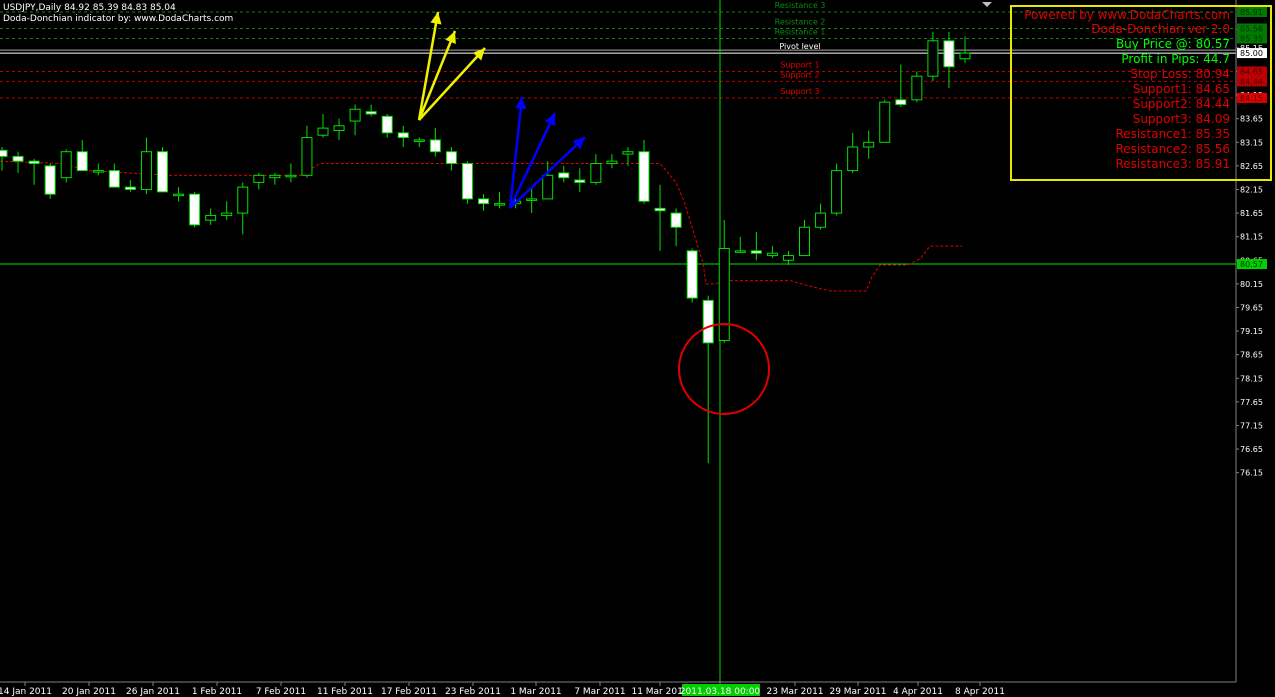 This screenshot has height=697, width=1275. Describe the element at coordinates (799, 46) in the screenshot. I see `level-label-pivot: Pivot level` at that location.